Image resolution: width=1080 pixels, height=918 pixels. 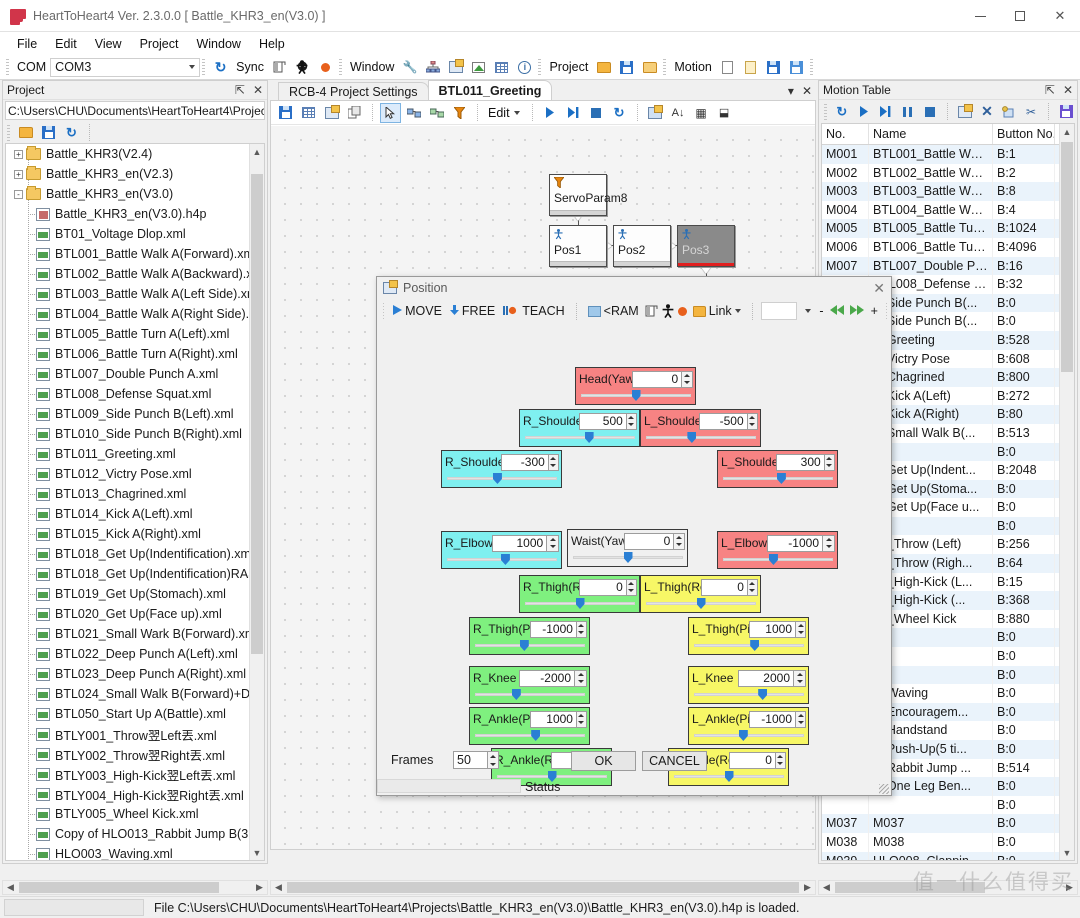 What do you see at coordinates (325, 67) in the screenshot?
I see `record-icon` at bounding box center [325, 67].